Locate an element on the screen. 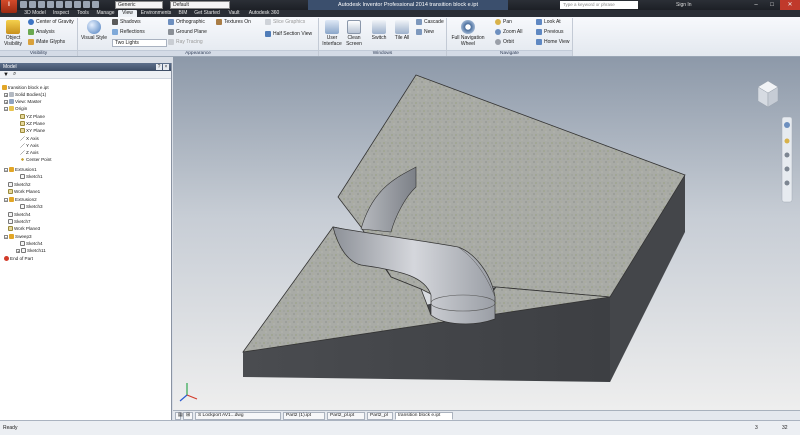 This screenshot has height=435, width=800. appearance-combo: Default is located at coordinates (200, 5).